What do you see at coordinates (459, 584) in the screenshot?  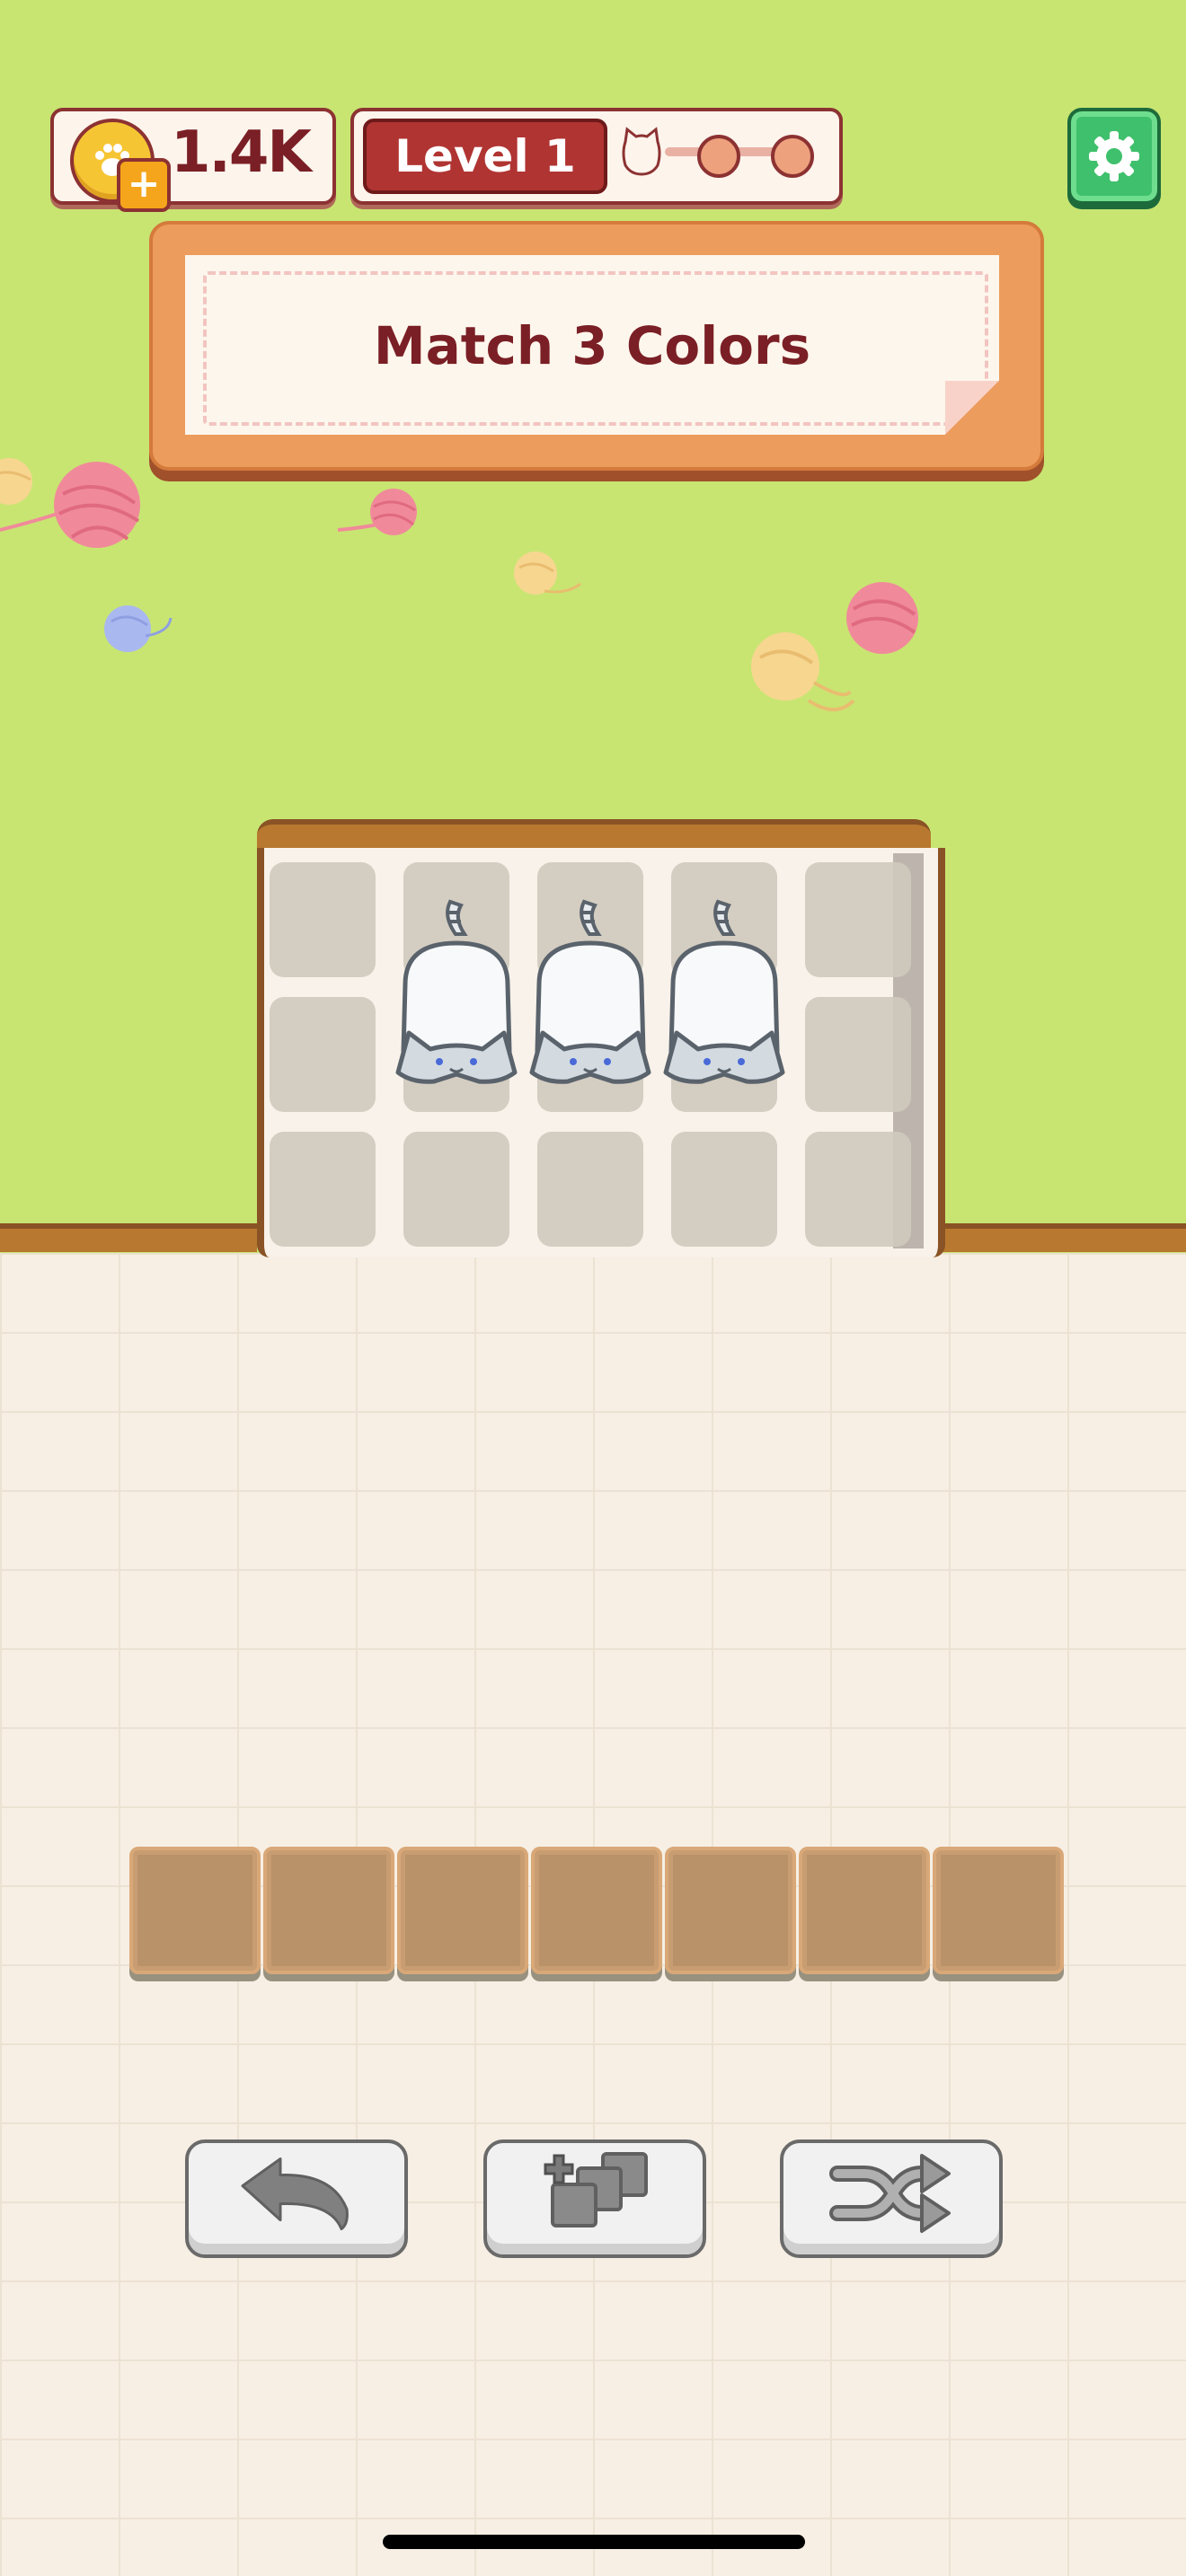 I see `yarn-balls-decoration` at bounding box center [459, 584].